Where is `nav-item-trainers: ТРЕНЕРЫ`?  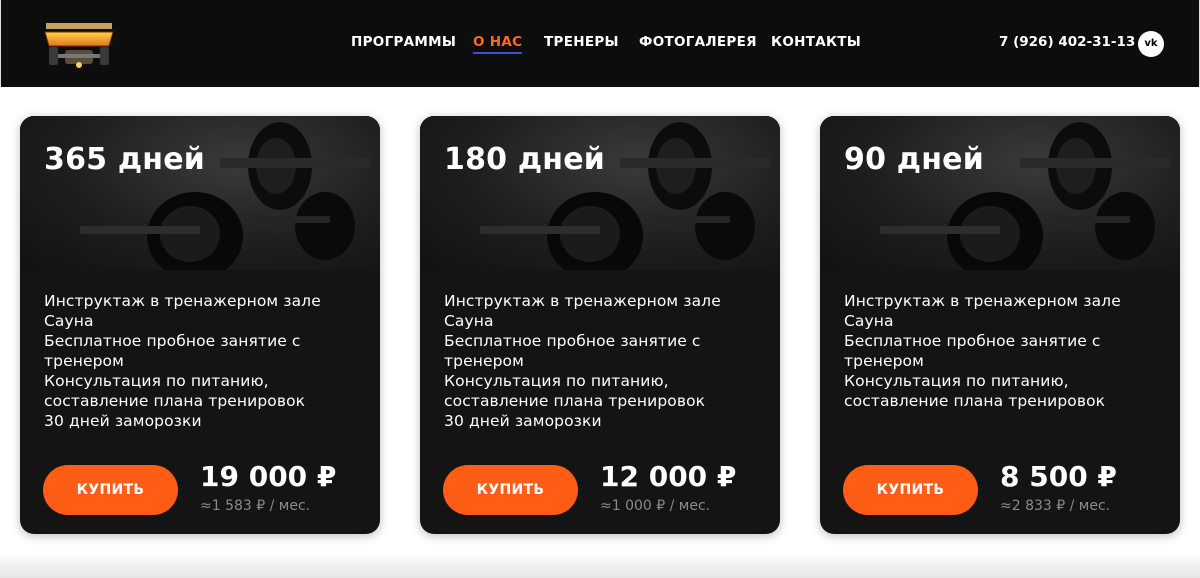 nav-item-trainers: ТРЕНЕРЫ is located at coordinates (581, 42).